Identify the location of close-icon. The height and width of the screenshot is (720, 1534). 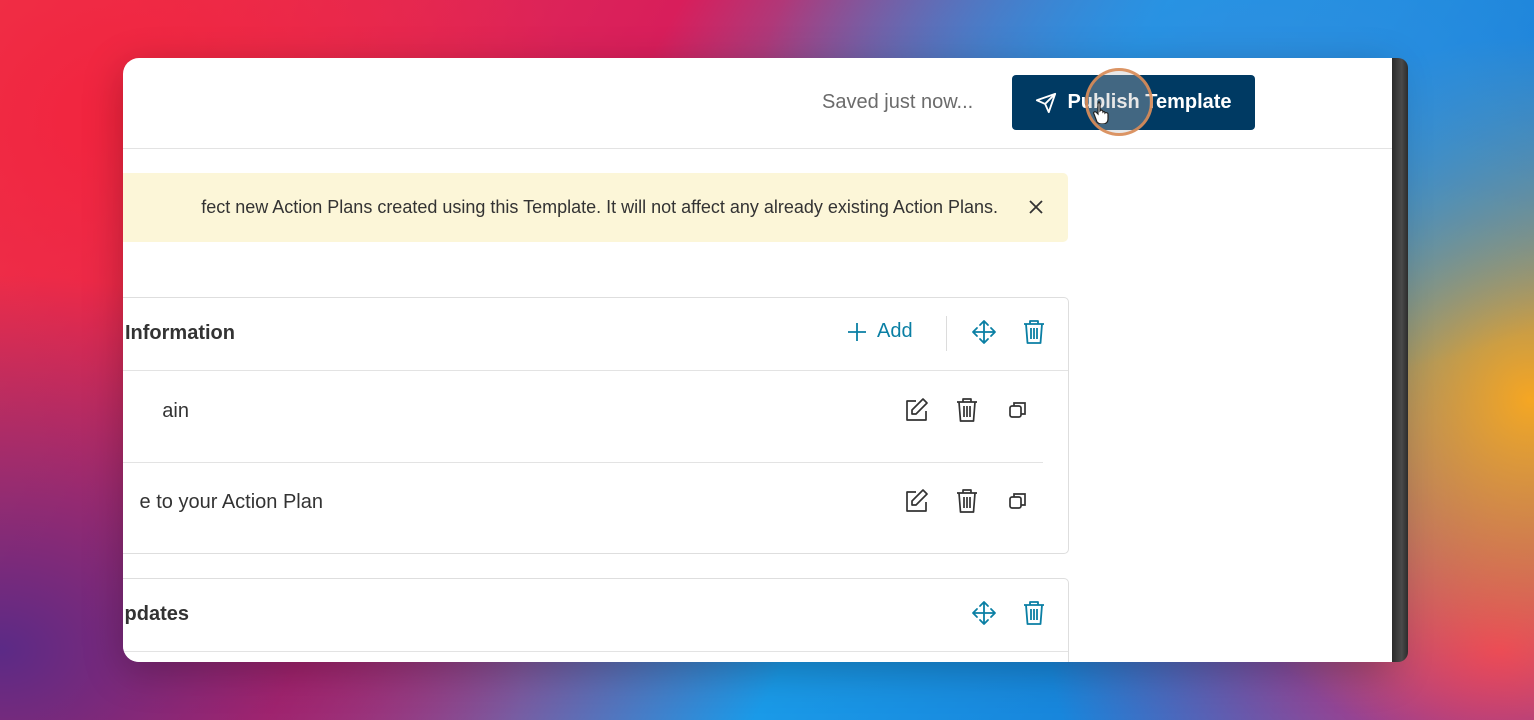
(1036, 207).